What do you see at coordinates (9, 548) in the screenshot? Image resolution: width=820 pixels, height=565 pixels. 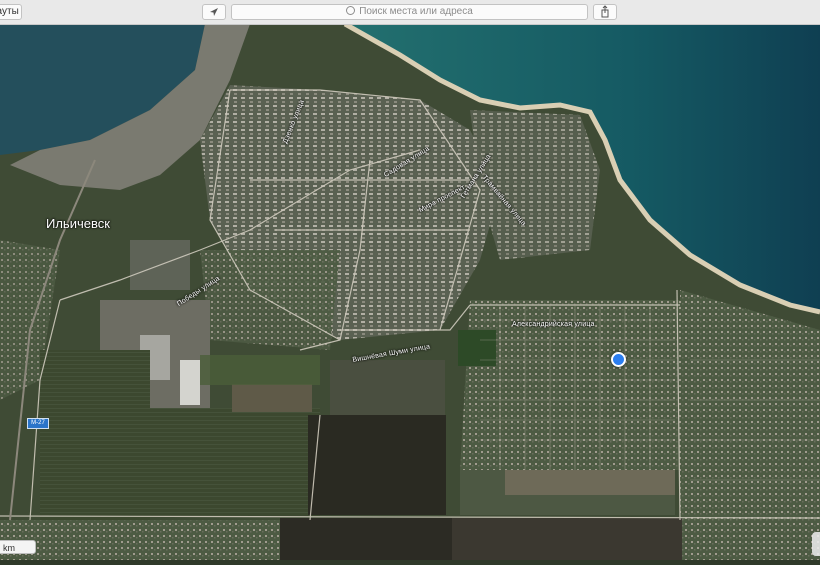 I see `scale-label: km` at bounding box center [9, 548].